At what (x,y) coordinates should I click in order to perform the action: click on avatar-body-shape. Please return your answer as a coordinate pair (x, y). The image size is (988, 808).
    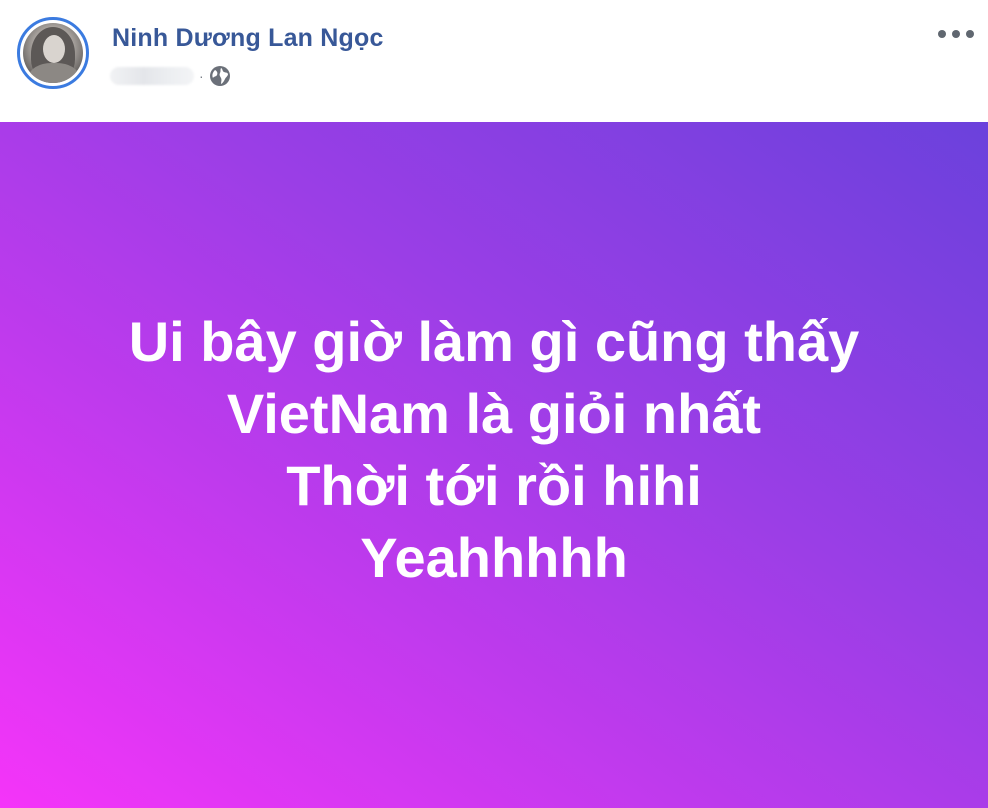
    Looking at the image, I should click on (54, 73).